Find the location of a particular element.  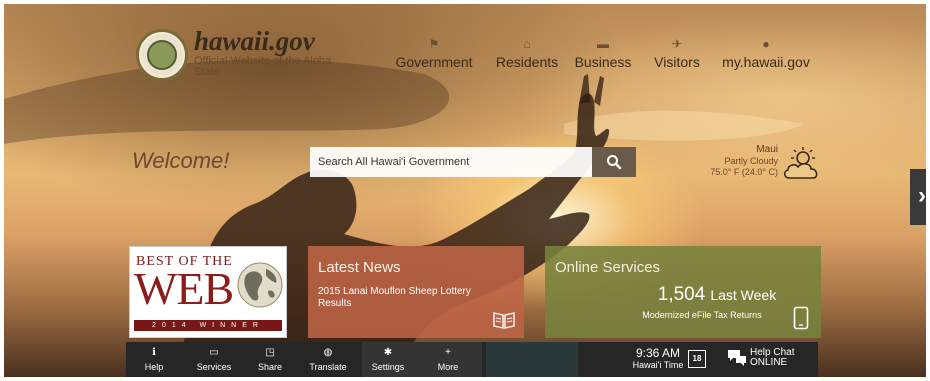

info-icon: ℹ is located at coordinates (154, 352).